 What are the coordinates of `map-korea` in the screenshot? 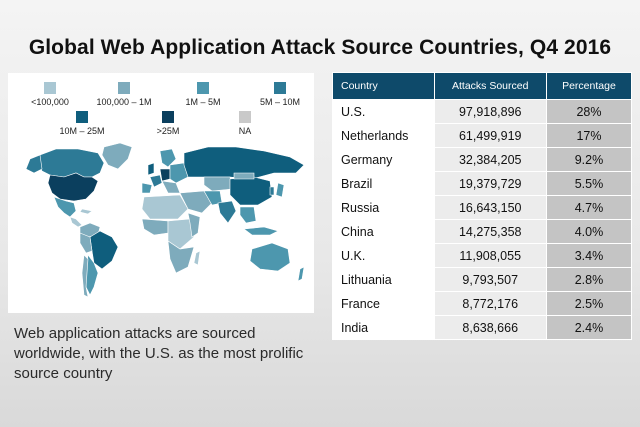 It's located at (272, 191).